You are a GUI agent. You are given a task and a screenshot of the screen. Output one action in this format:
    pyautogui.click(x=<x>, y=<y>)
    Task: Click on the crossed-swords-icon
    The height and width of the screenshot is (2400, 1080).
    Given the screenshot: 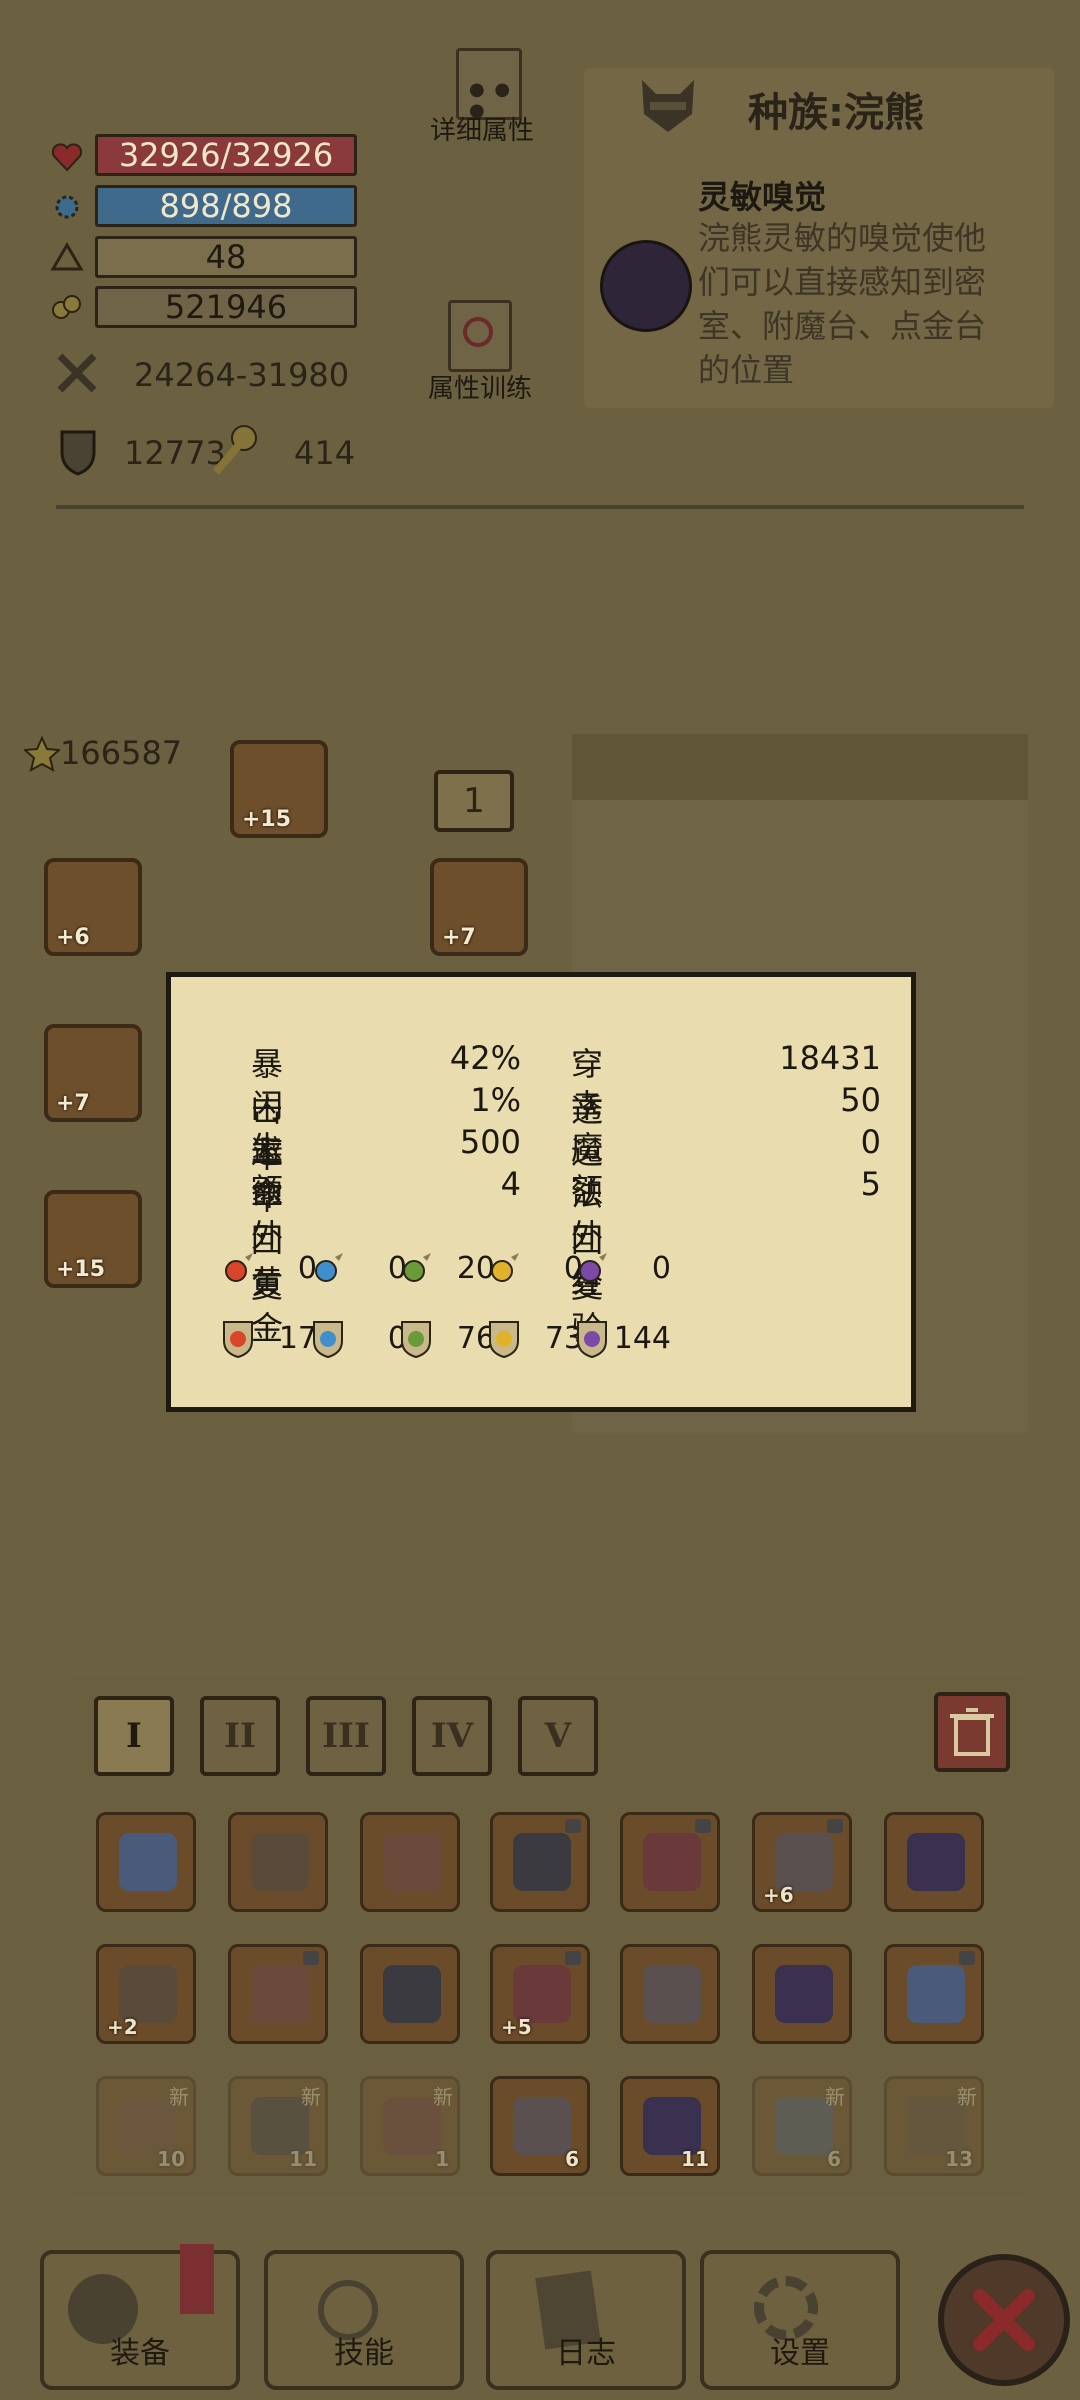 What is the action you would take?
    pyautogui.click(x=77, y=373)
    